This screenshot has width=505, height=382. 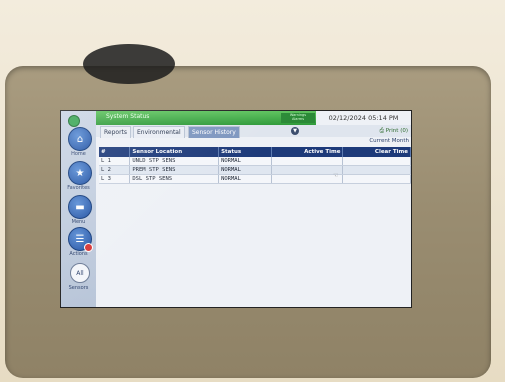 I want to click on print-label: Print (0), so click(x=396, y=131).